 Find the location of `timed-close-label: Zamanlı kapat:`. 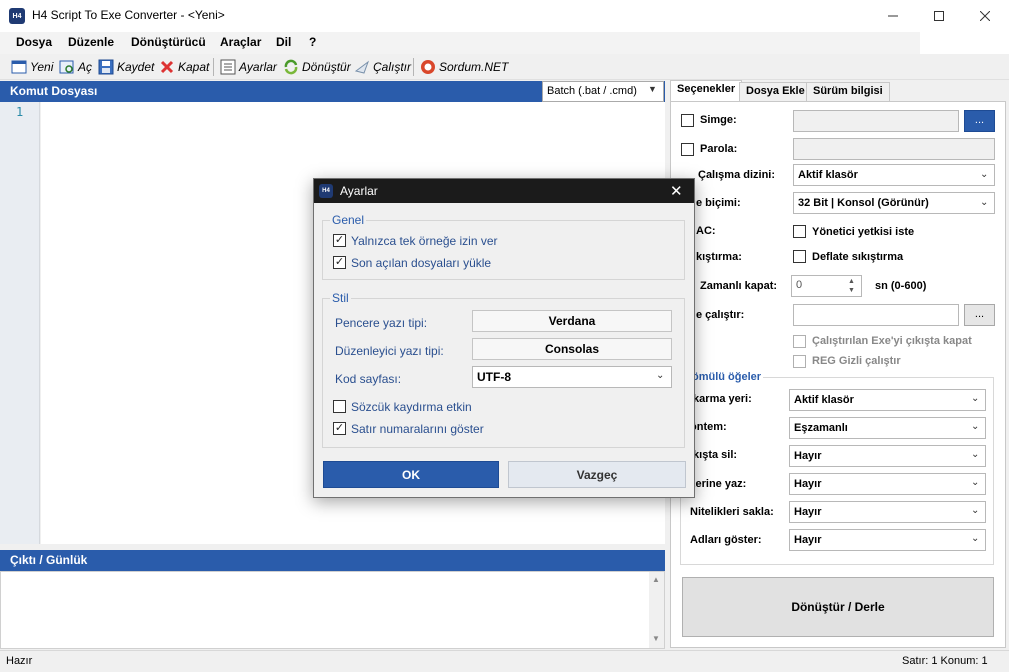

timed-close-label: Zamanlı kapat: is located at coordinates (739, 286).